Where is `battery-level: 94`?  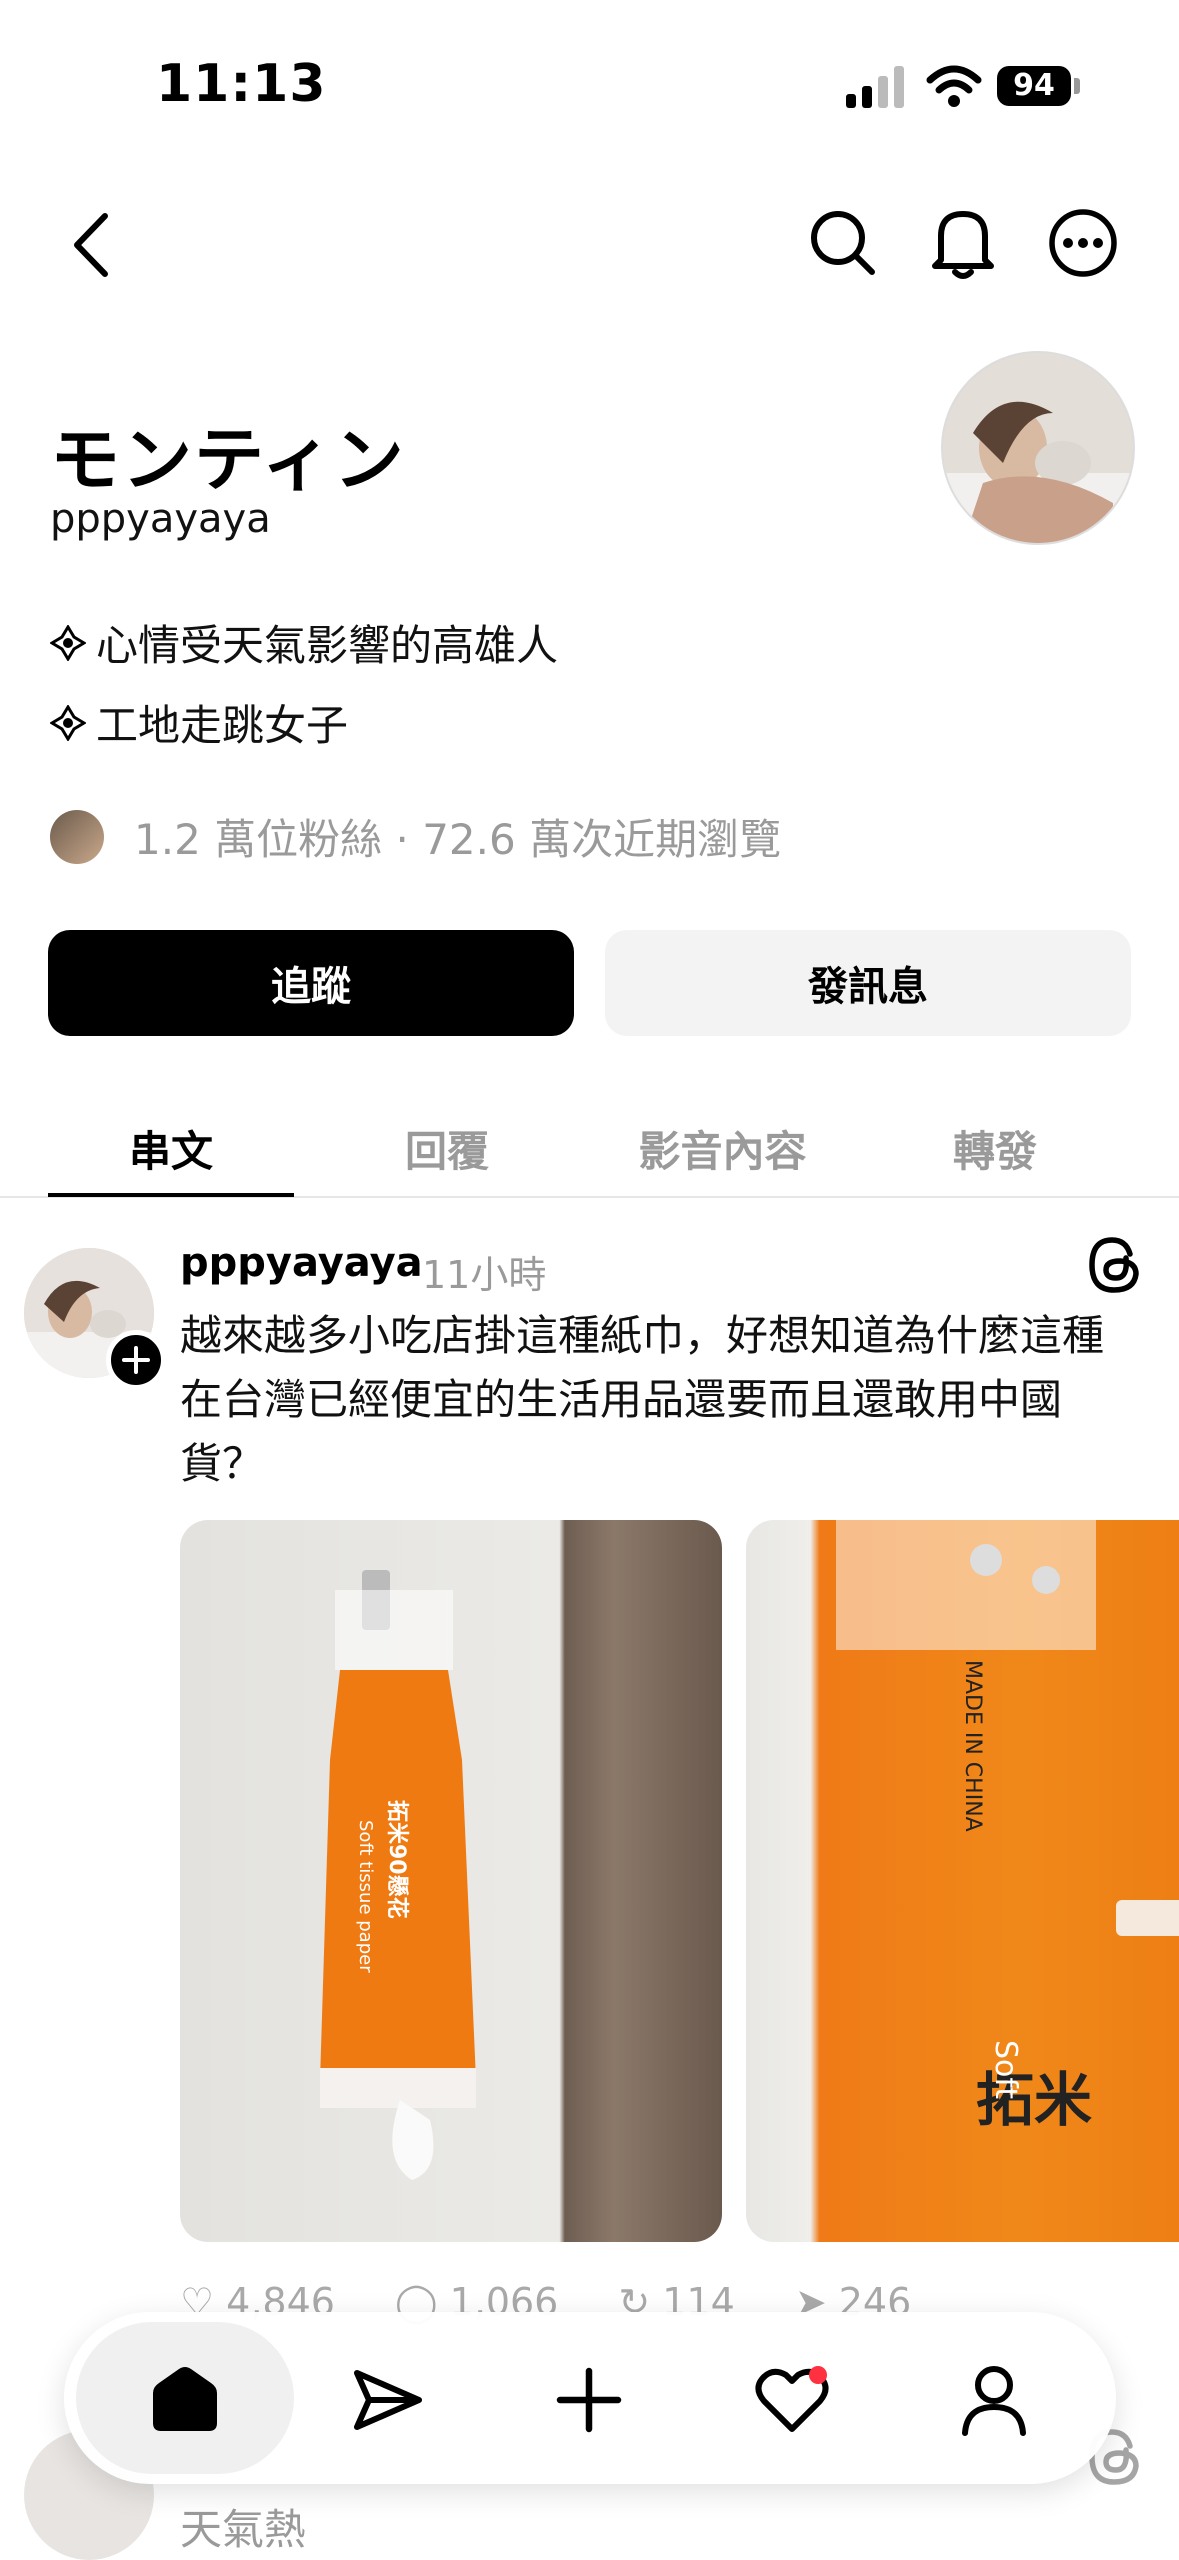 battery-level: 94 is located at coordinates (1034, 86).